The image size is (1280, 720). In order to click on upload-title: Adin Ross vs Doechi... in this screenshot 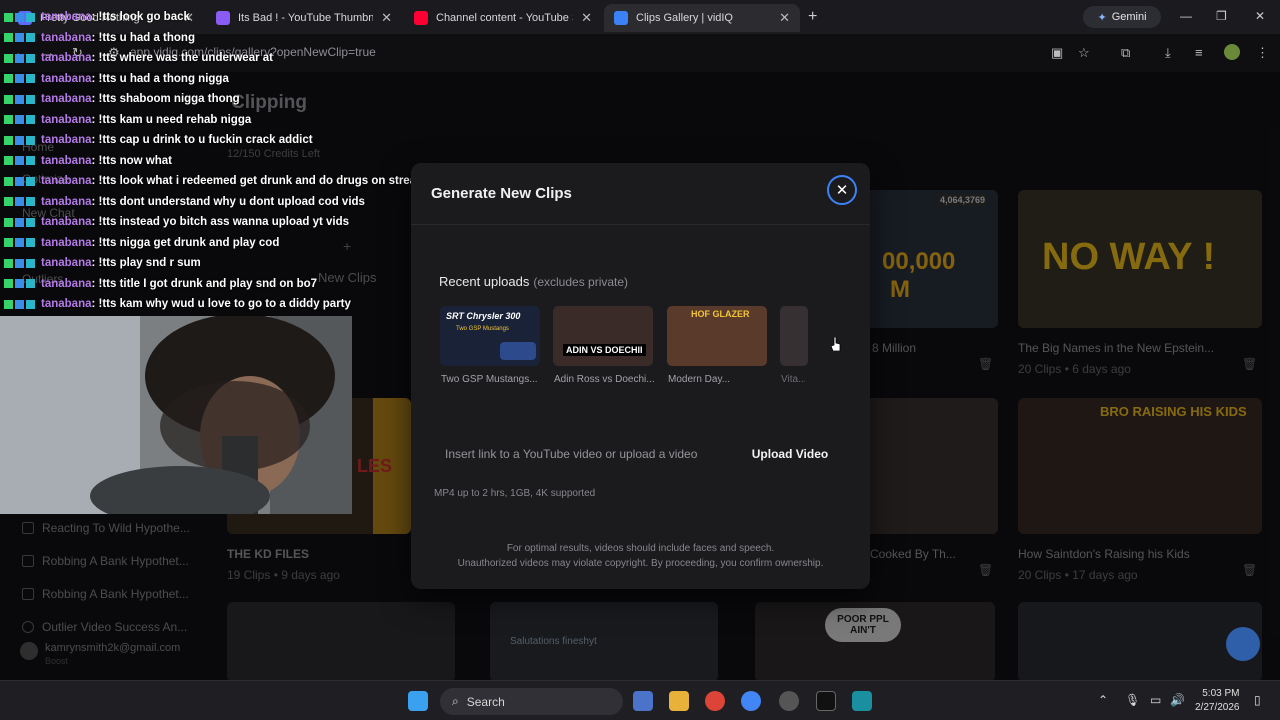, I will do `click(604, 379)`.